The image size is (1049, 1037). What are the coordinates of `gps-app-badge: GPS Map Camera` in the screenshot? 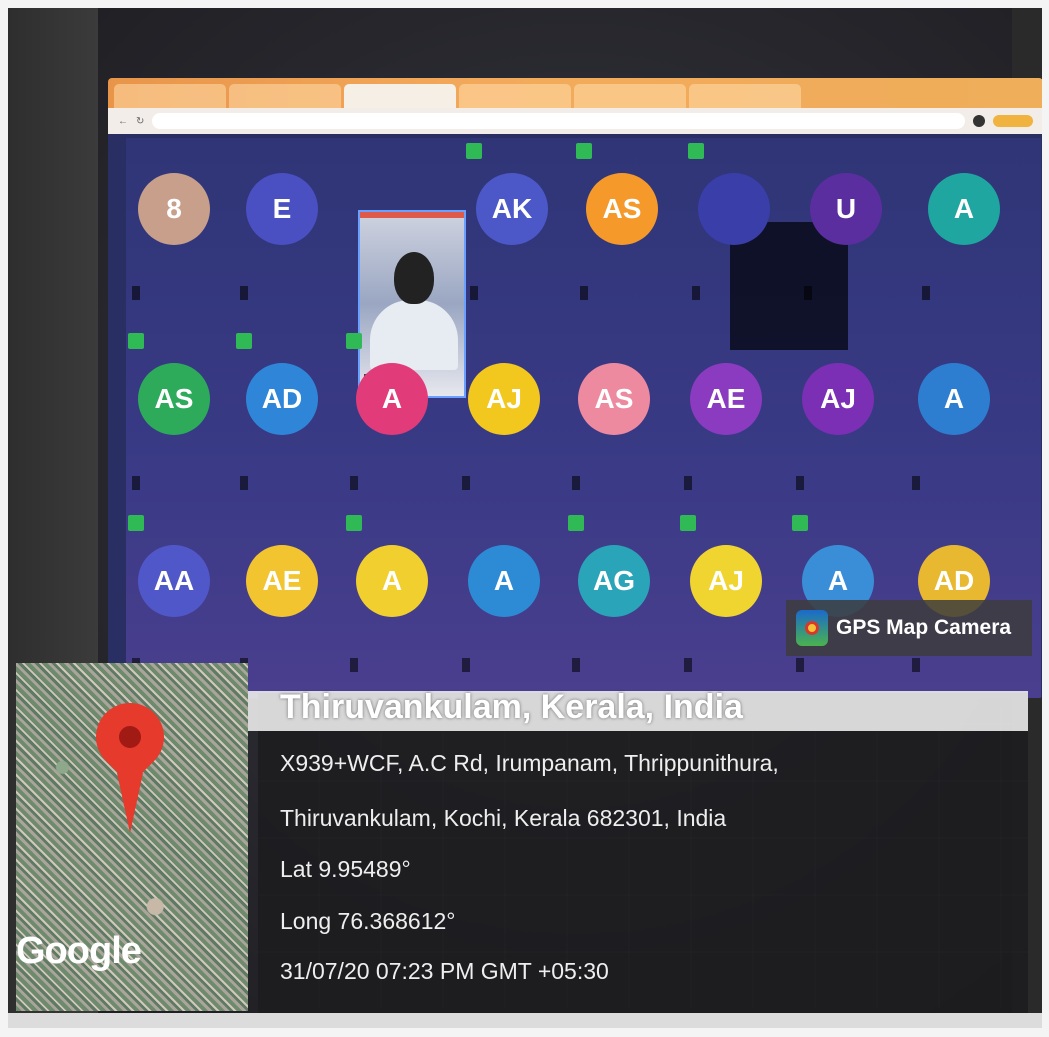 It's located at (909, 628).